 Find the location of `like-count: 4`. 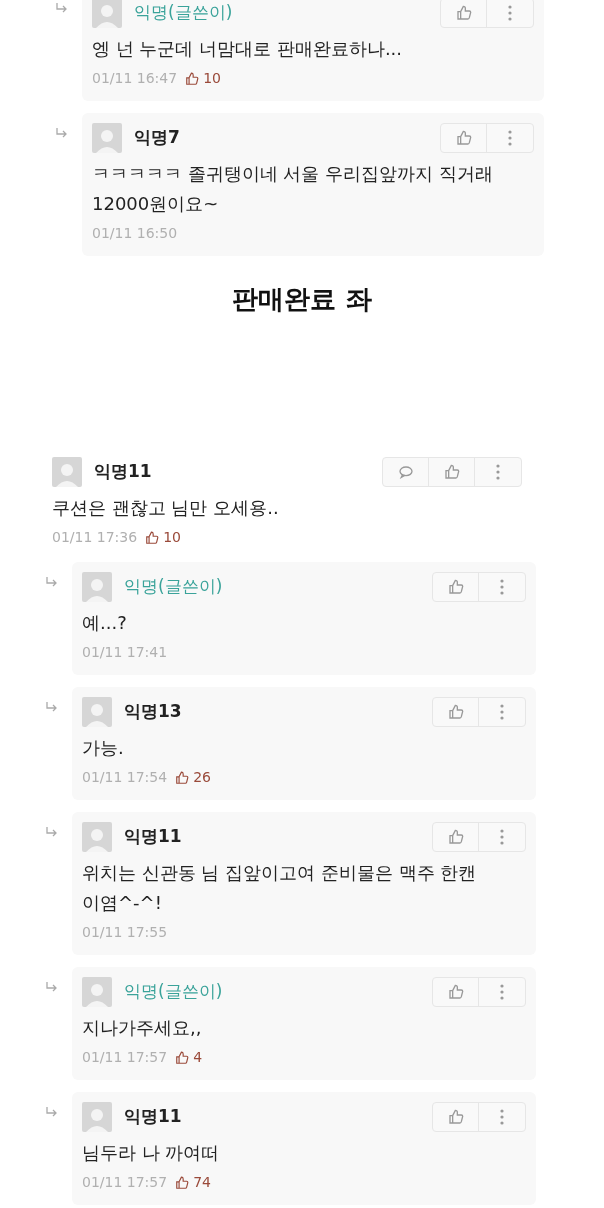

like-count: 4 is located at coordinates (189, 1057).